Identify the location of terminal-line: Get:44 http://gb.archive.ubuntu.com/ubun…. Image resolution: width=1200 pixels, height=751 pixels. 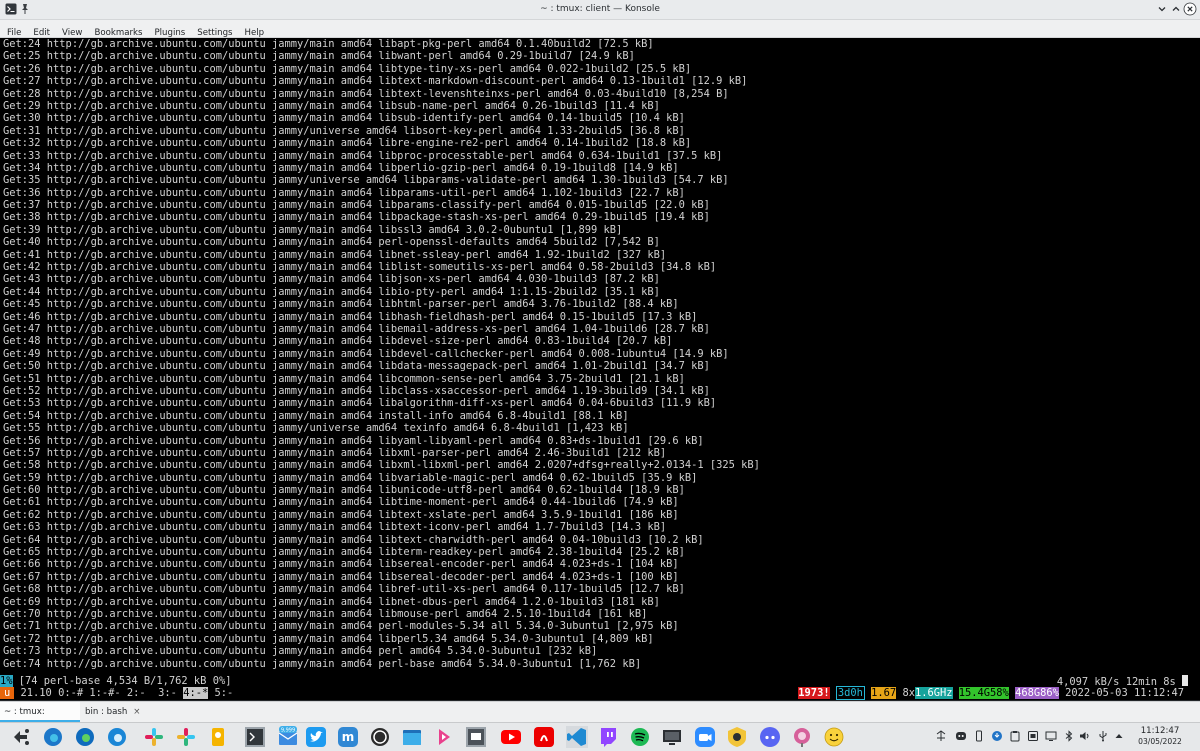
(331, 291).